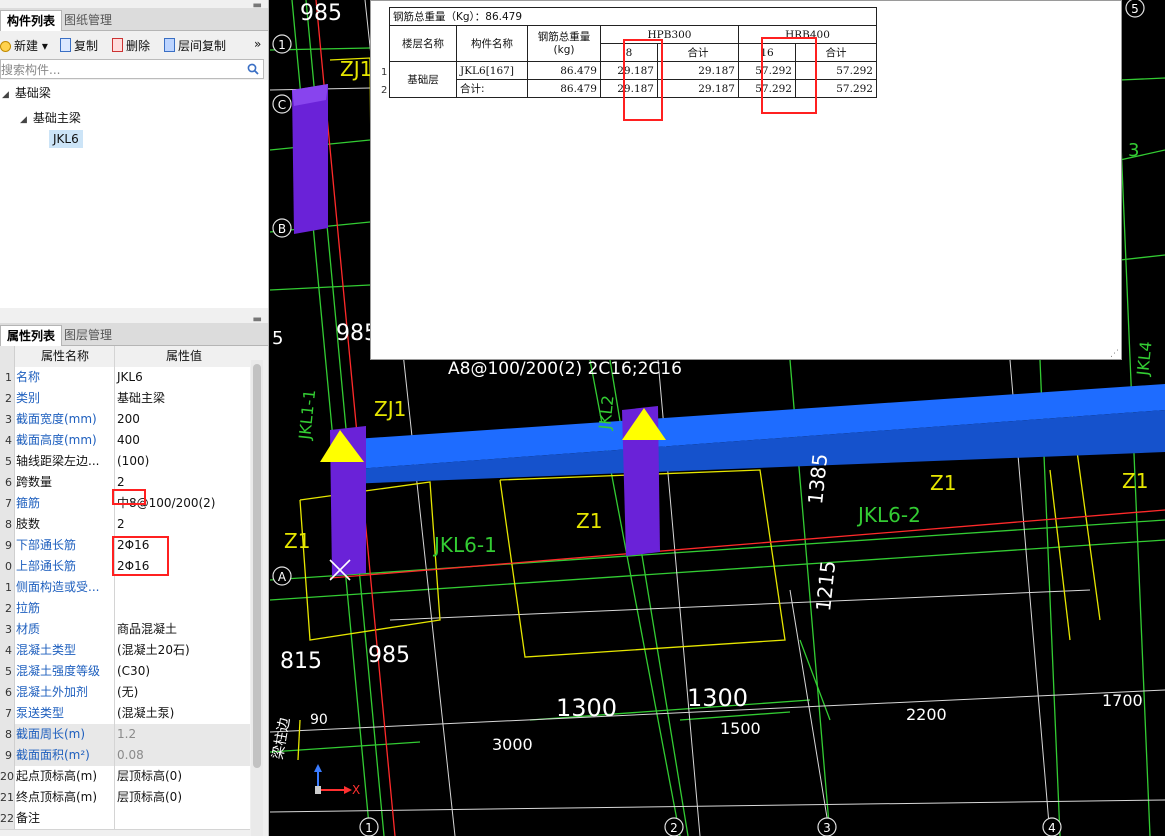  What do you see at coordinates (7, 692) in the screenshot?
I see `property-row-number: 6` at bounding box center [7, 692].